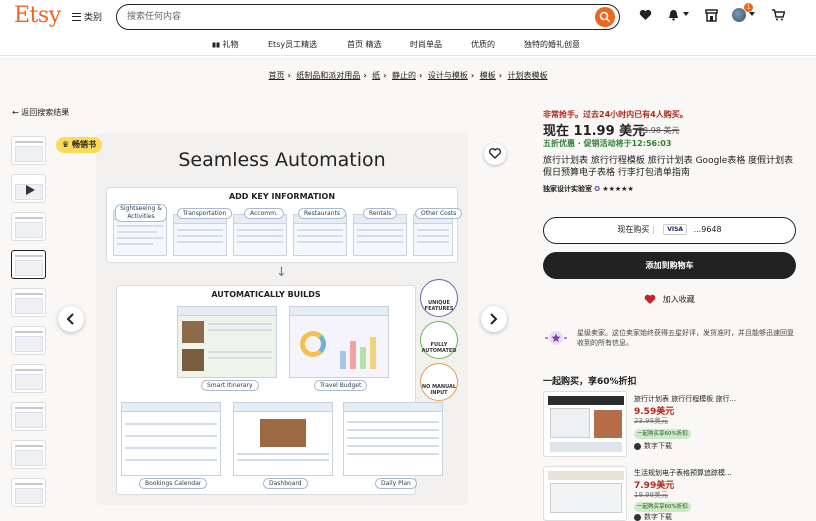 This screenshot has height=521, width=816. Describe the element at coordinates (439, 298) in the screenshot. I see `feature-unique-badge: UNIQUE FEATURES` at that location.